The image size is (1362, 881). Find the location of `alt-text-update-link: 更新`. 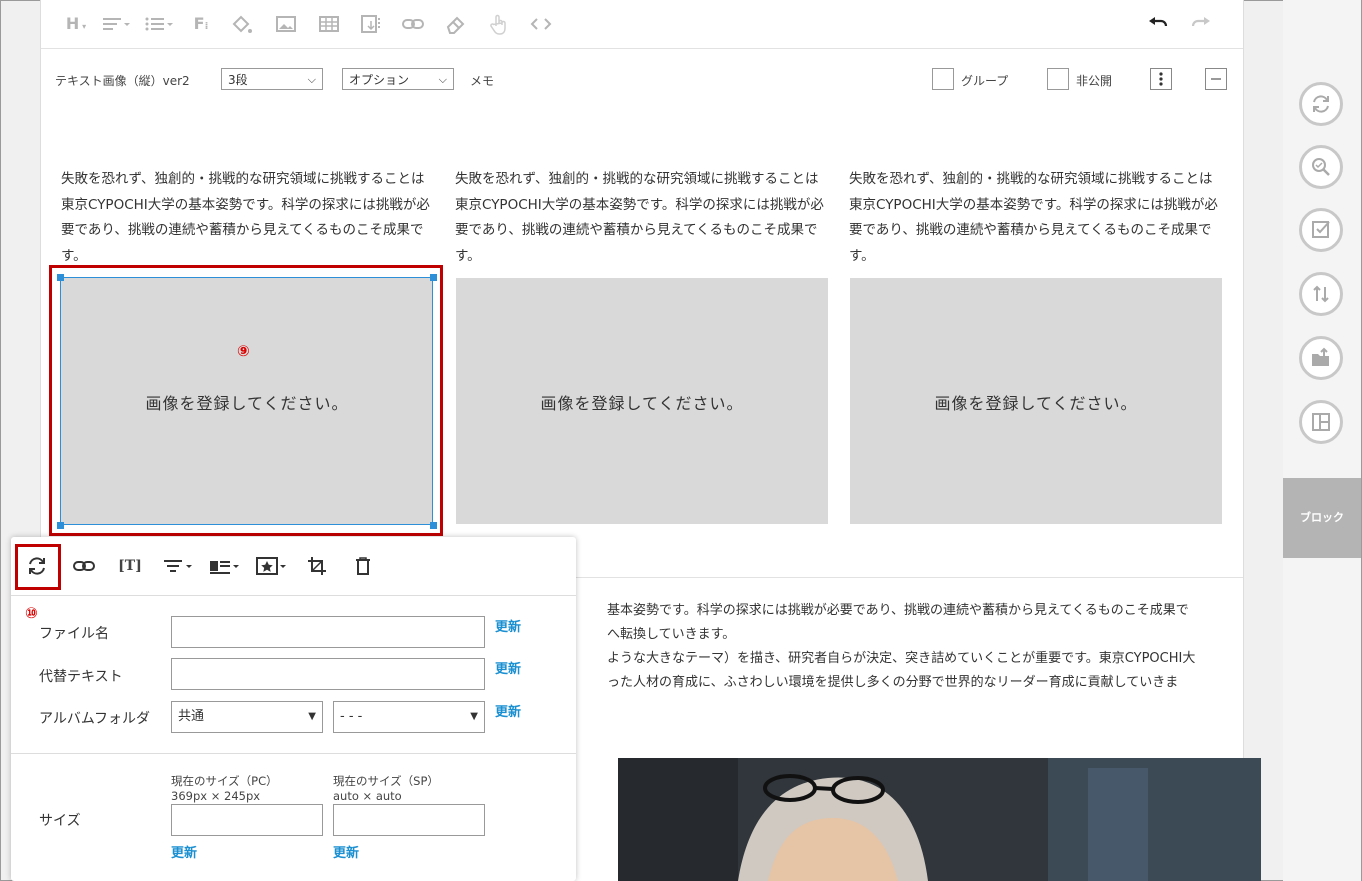

alt-text-update-link: 更新 is located at coordinates (508, 667).